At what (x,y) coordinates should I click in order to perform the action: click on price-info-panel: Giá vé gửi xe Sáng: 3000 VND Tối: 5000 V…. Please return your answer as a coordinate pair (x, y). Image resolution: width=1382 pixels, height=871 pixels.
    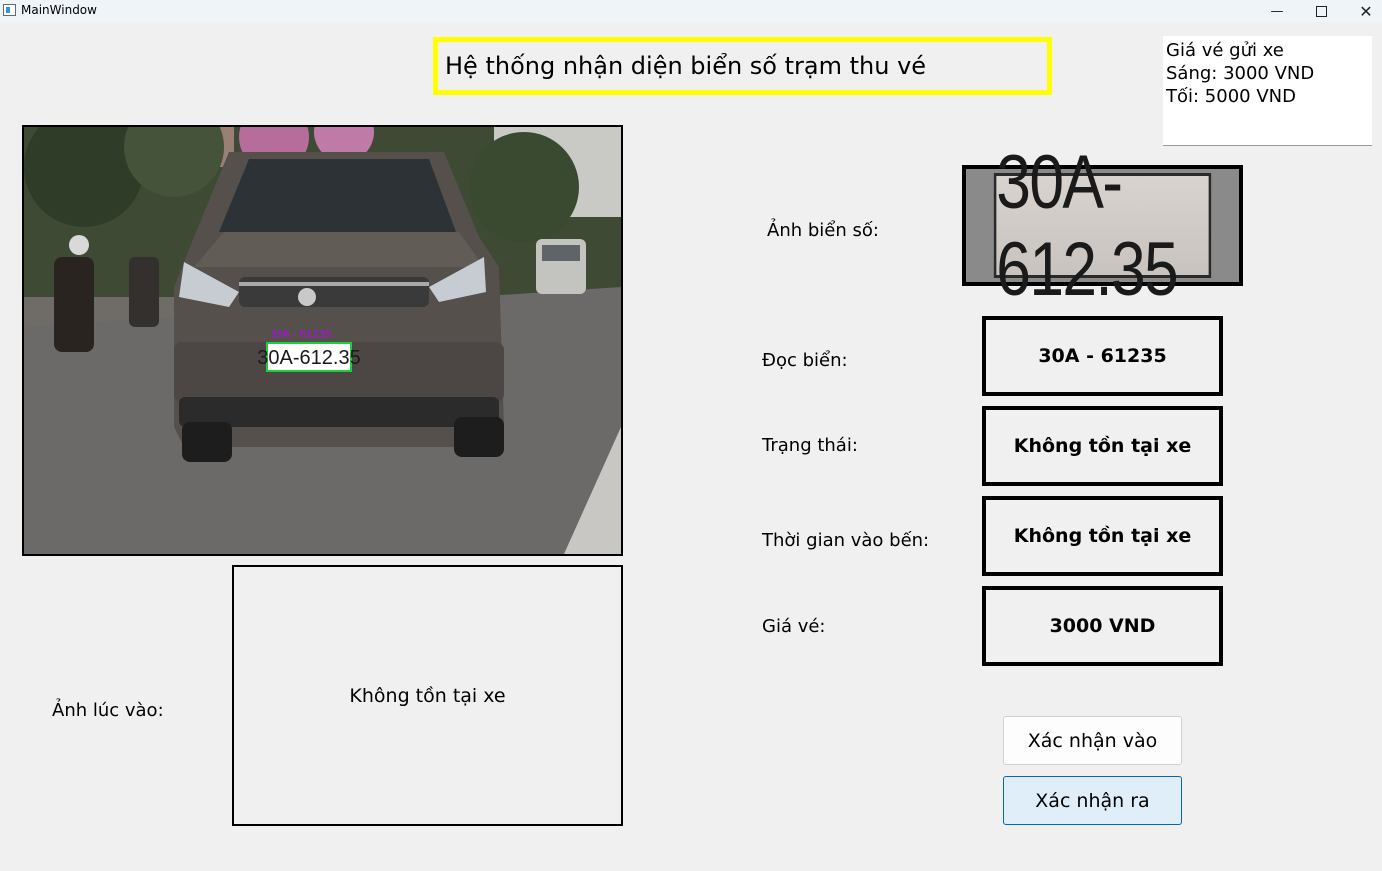
    Looking at the image, I should click on (1267, 91).